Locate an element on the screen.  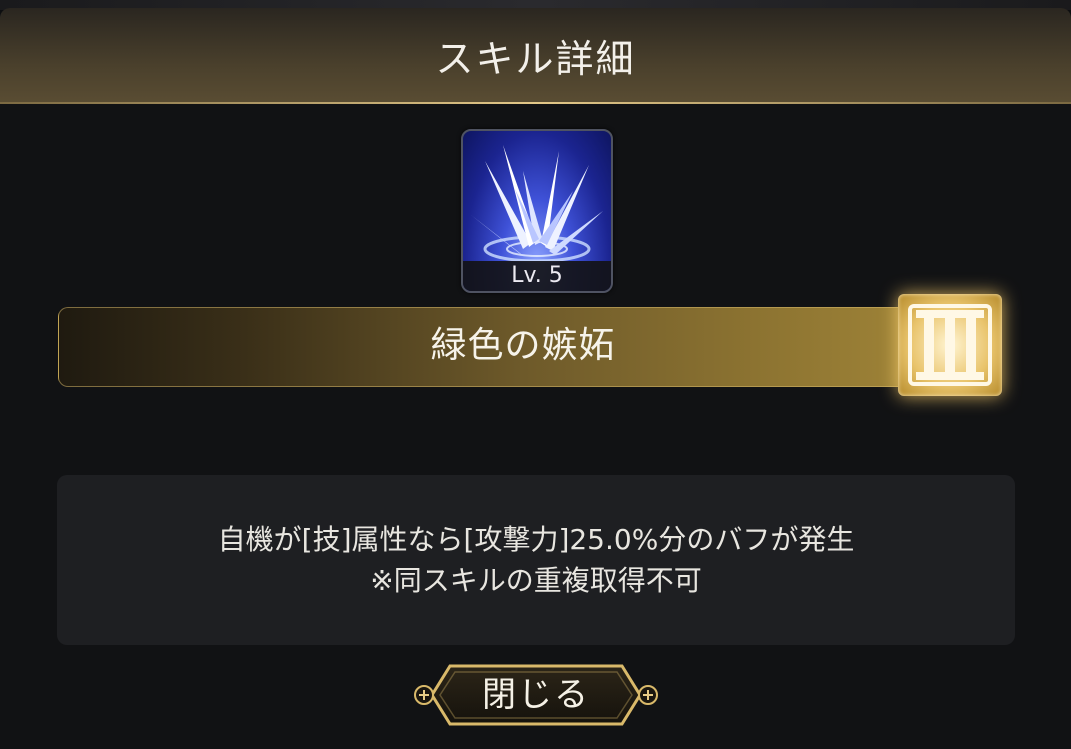
skill-rank-badge is located at coordinates (950, 345).